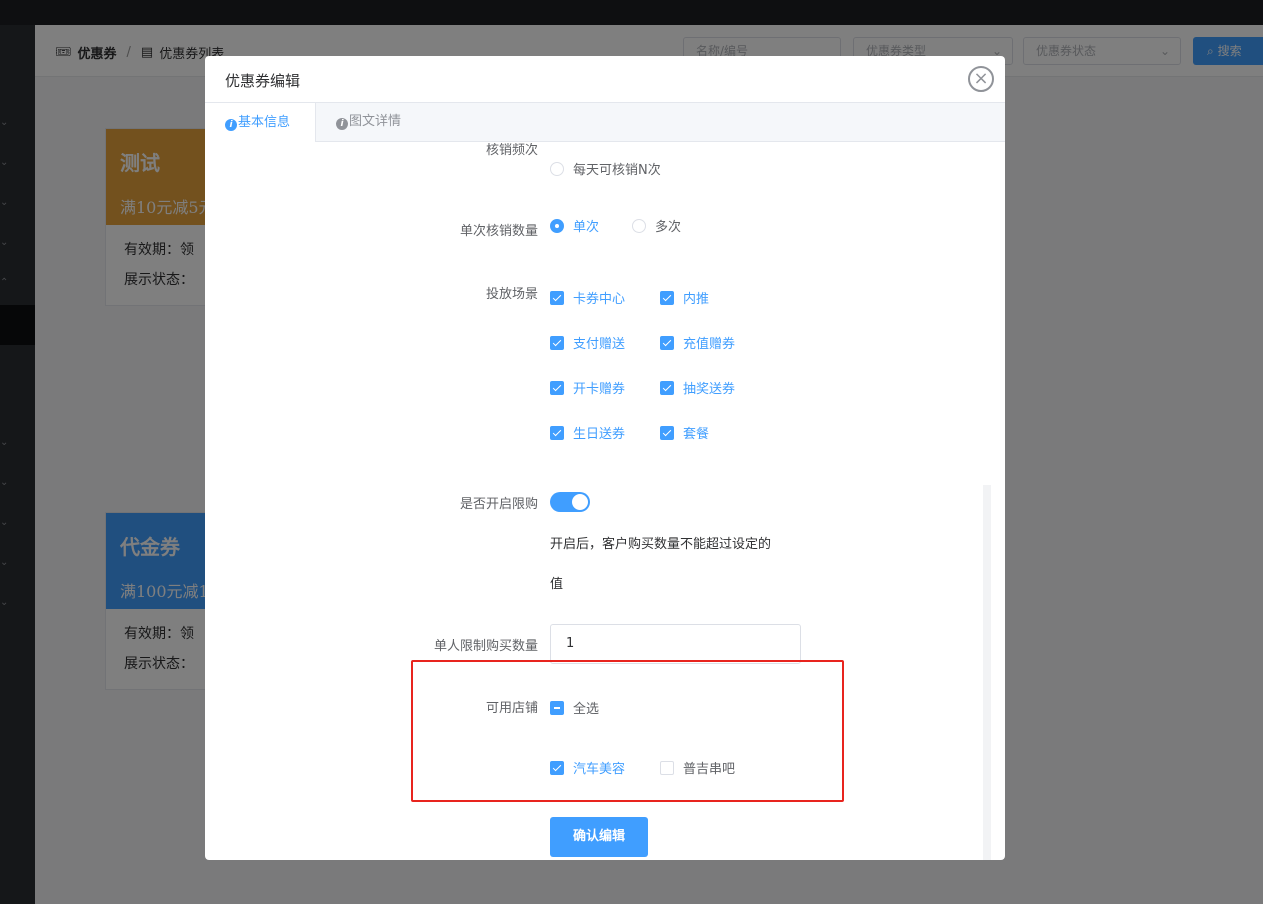 The image size is (1263, 904). I want to click on scene-checkbox: 抽奖送券, so click(697, 387).